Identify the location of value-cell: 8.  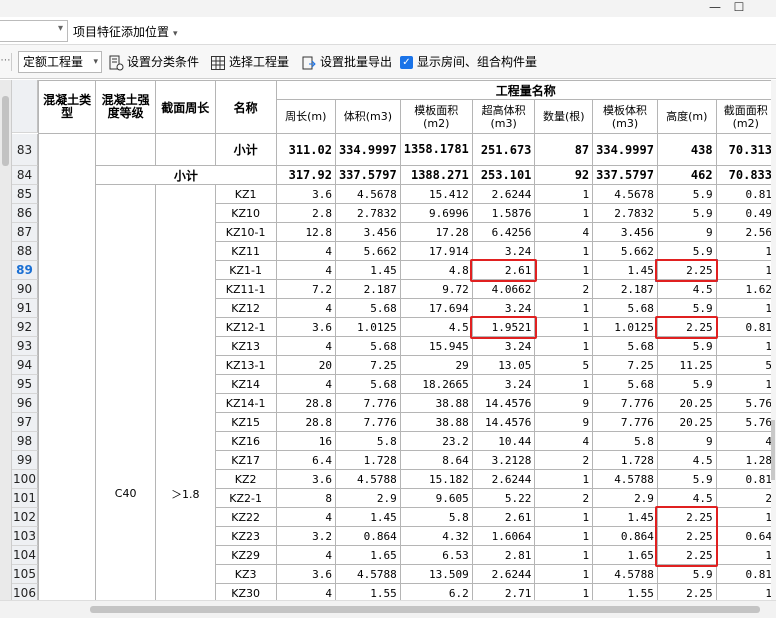
(305, 498).